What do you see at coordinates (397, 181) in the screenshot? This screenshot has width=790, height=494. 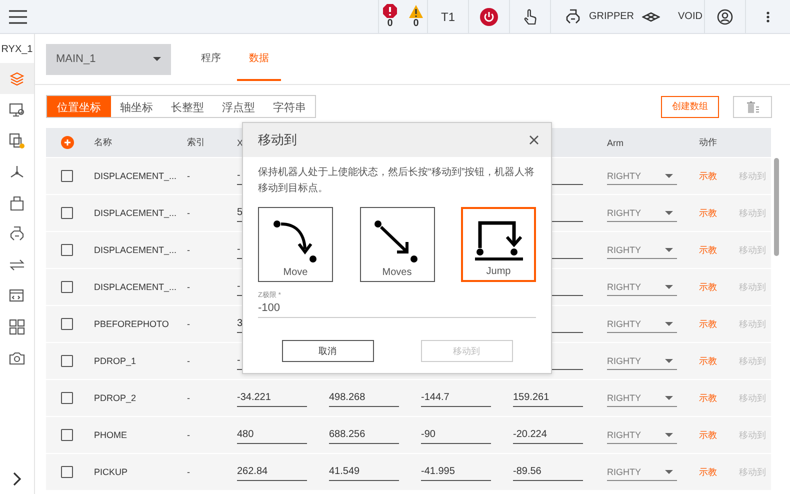 I see `dialog-message: 保持机器人处于上使能状态，然后长按“移动到”按钮，机器人将移动到目标点。` at bounding box center [397, 181].